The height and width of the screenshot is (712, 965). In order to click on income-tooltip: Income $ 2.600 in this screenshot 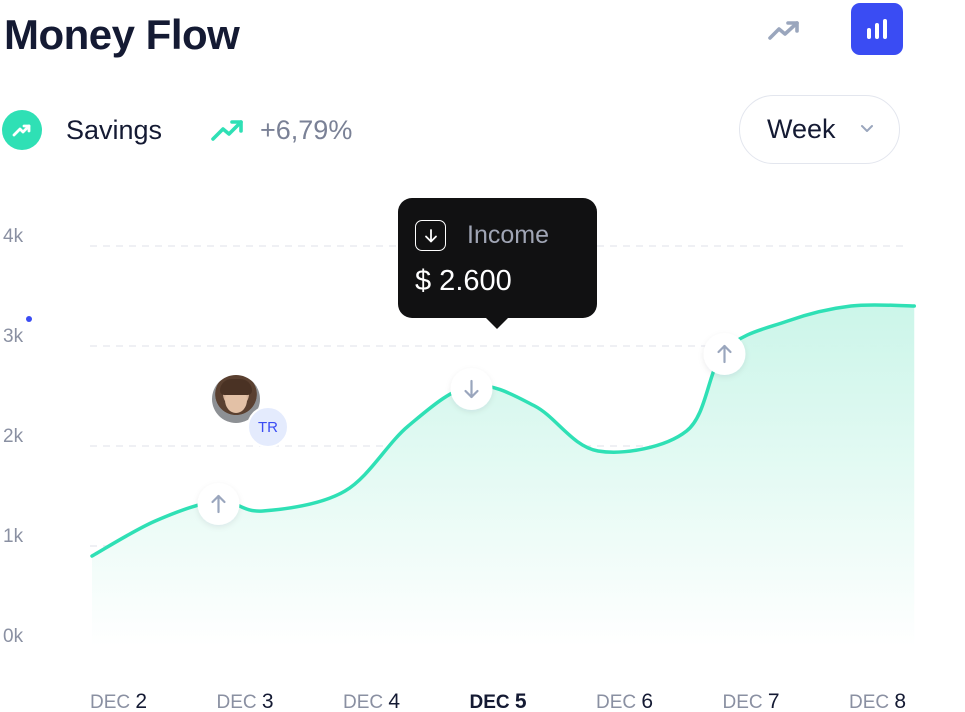, I will do `click(497, 258)`.